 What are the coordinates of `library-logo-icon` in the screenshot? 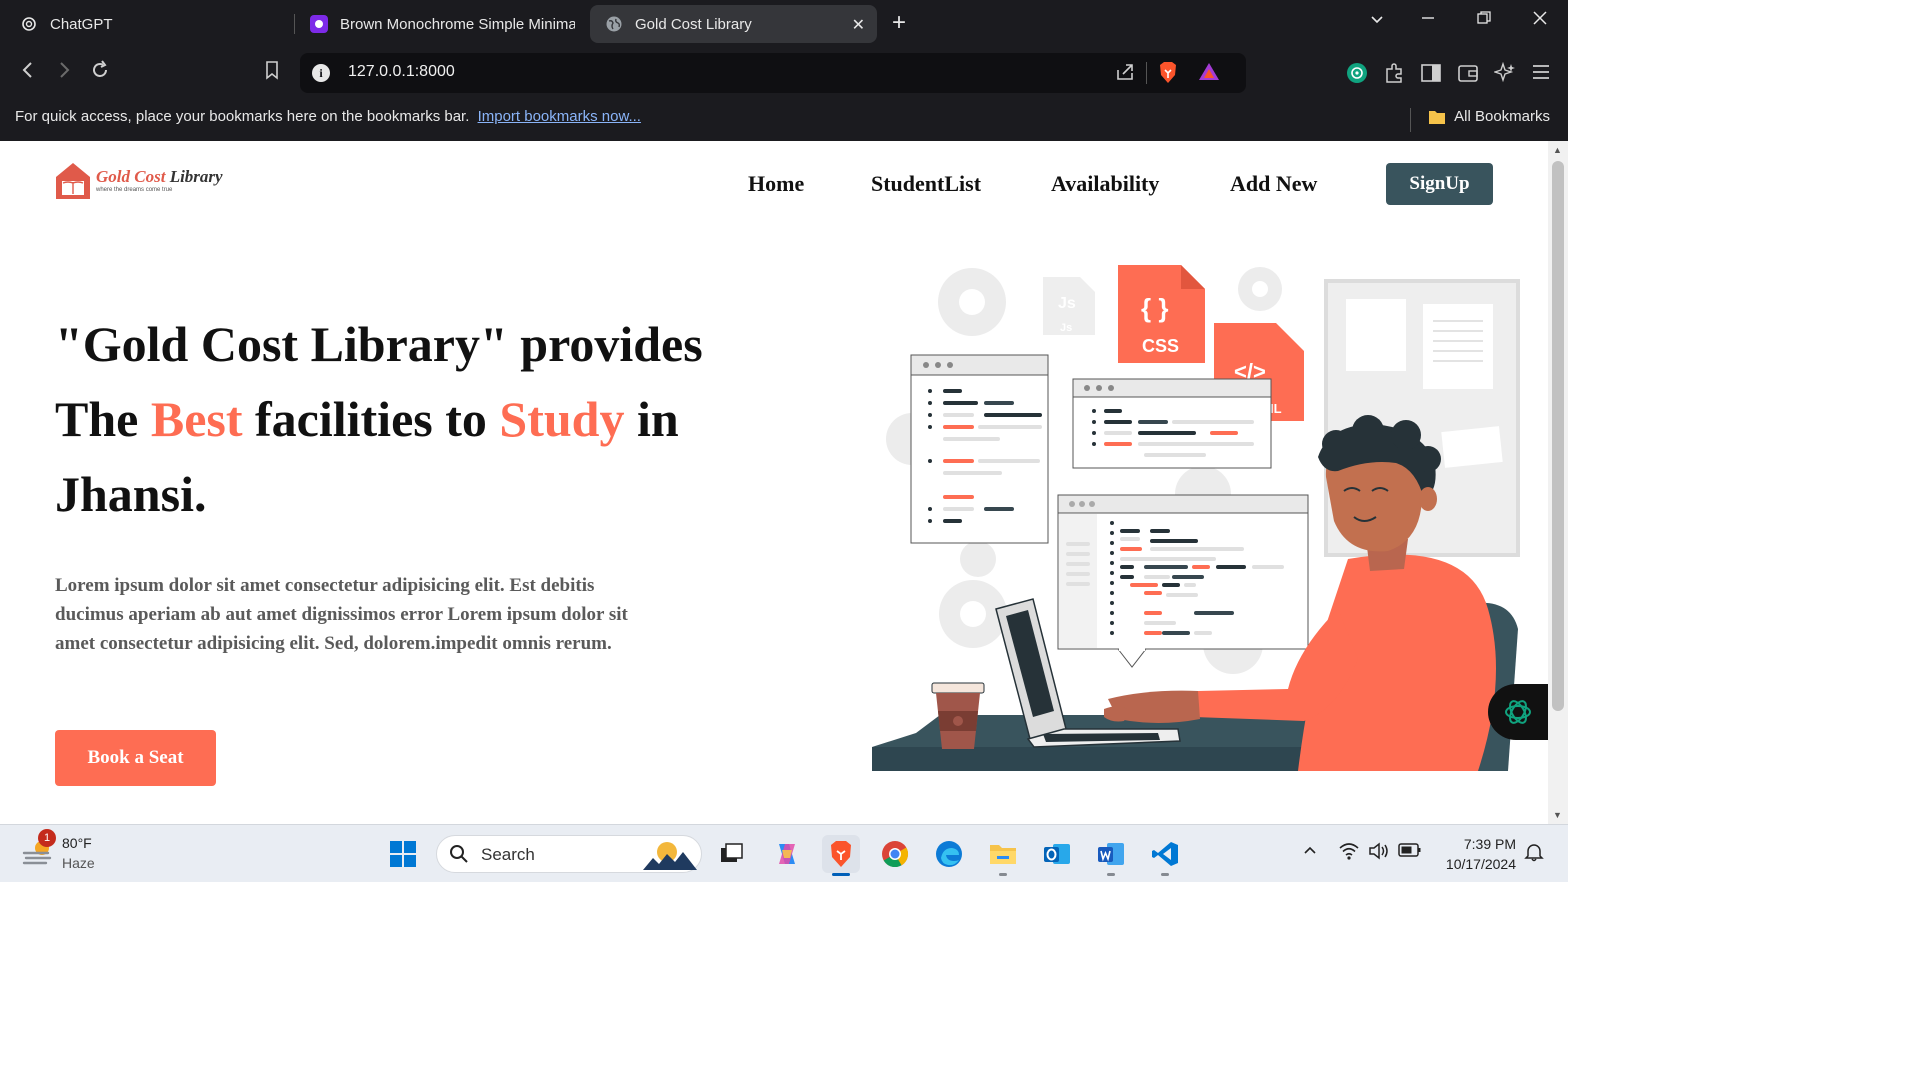 It's located at (73, 181).